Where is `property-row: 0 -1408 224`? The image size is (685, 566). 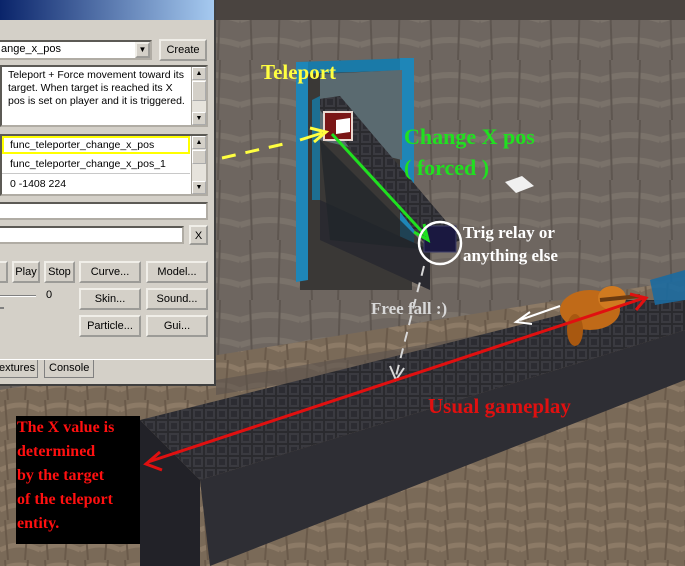 property-row: 0 -1408 224 is located at coordinates (96, 185).